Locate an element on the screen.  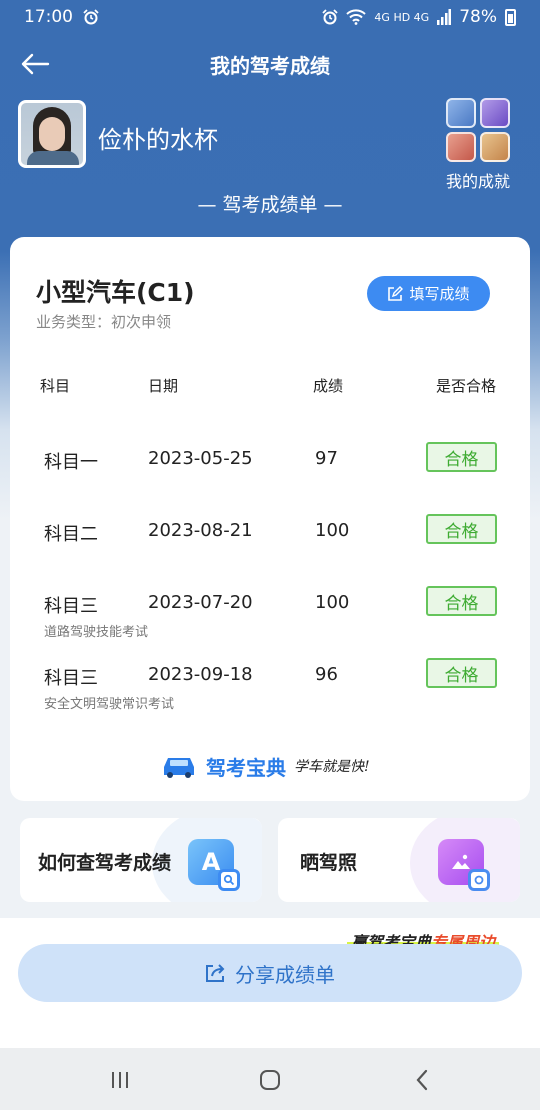
arrow-left-icon is located at coordinates (35, 64).